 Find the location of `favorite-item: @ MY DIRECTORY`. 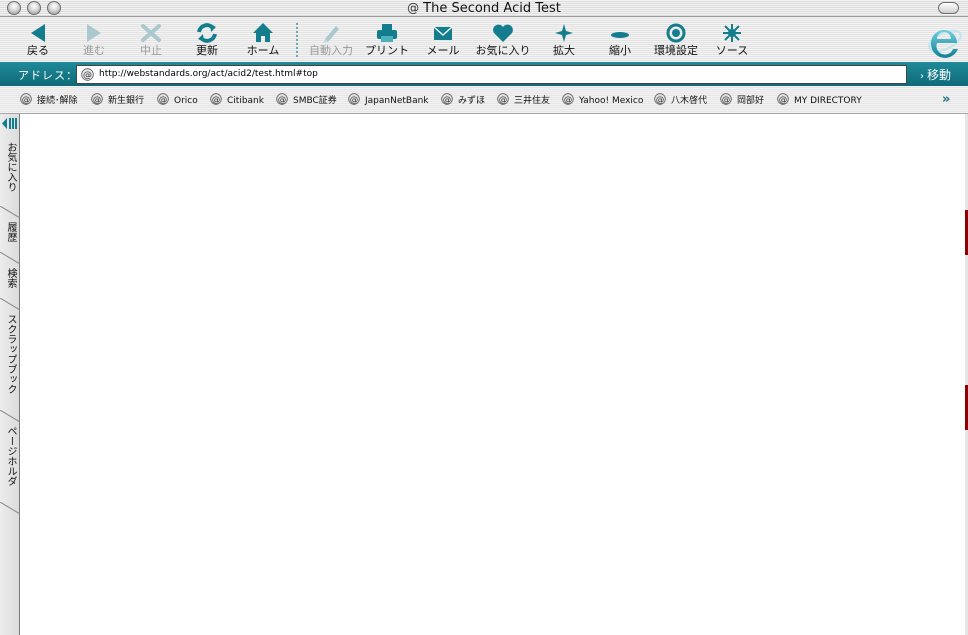

favorite-item: @ MY DIRECTORY is located at coordinates (819, 100).